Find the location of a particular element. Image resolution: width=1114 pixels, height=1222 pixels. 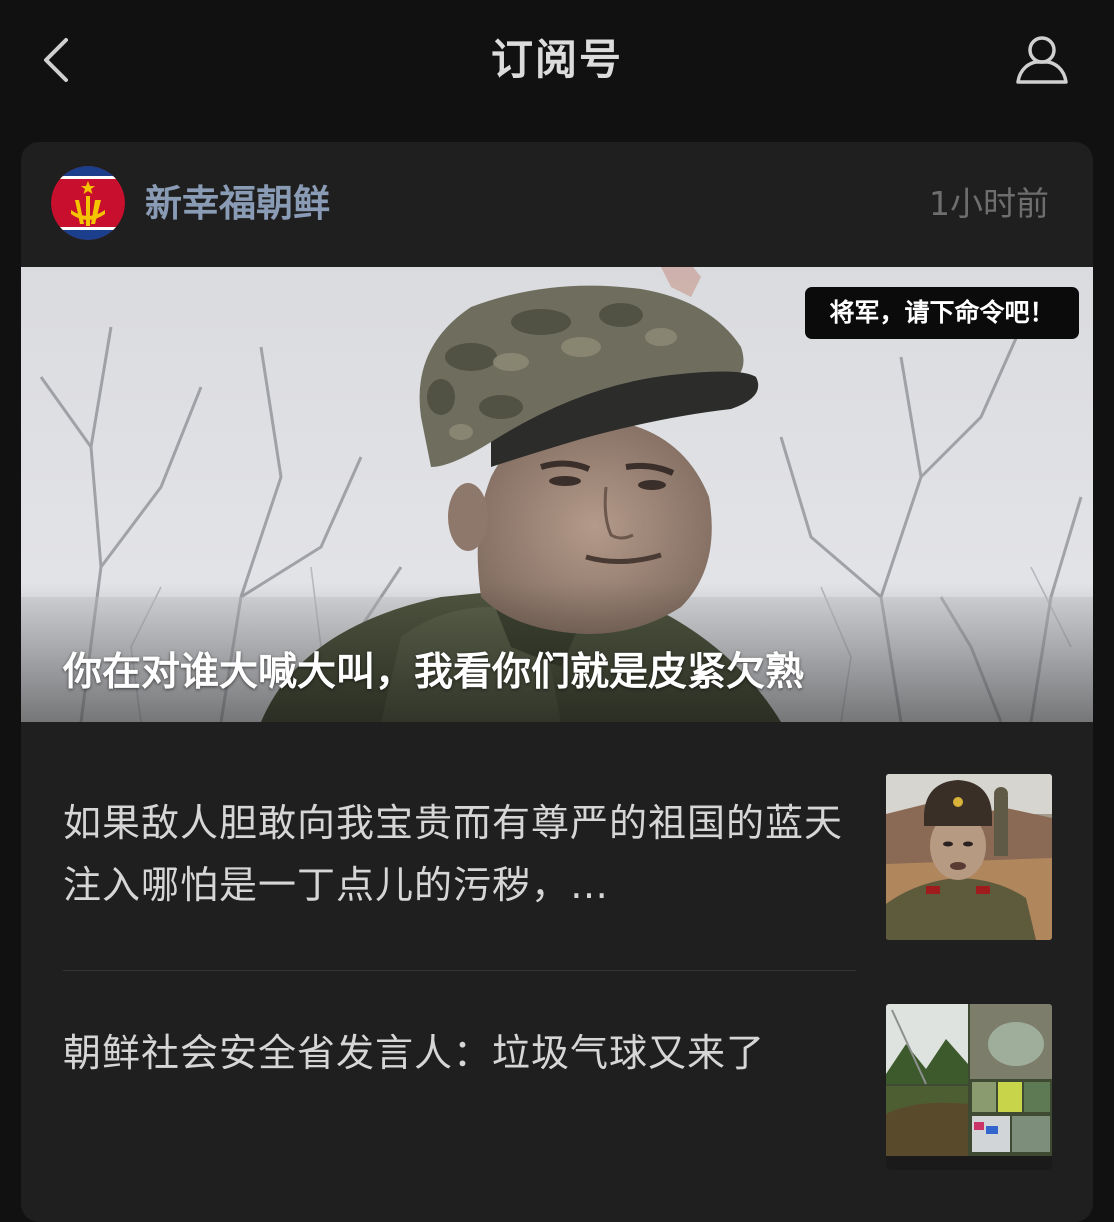

article-divider is located at coordinates (459, 970).